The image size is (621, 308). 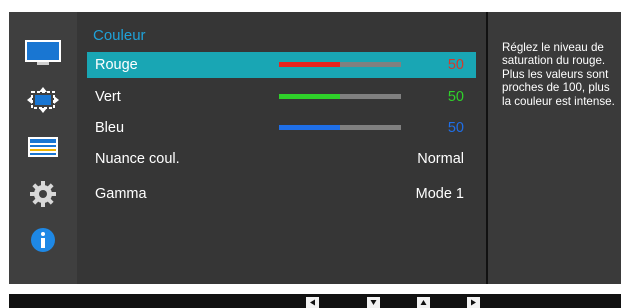 What do you see at coordinates (309, 64) in the screenshot?
I see `red-level-bar-fill` at bounding box center [309, 64].